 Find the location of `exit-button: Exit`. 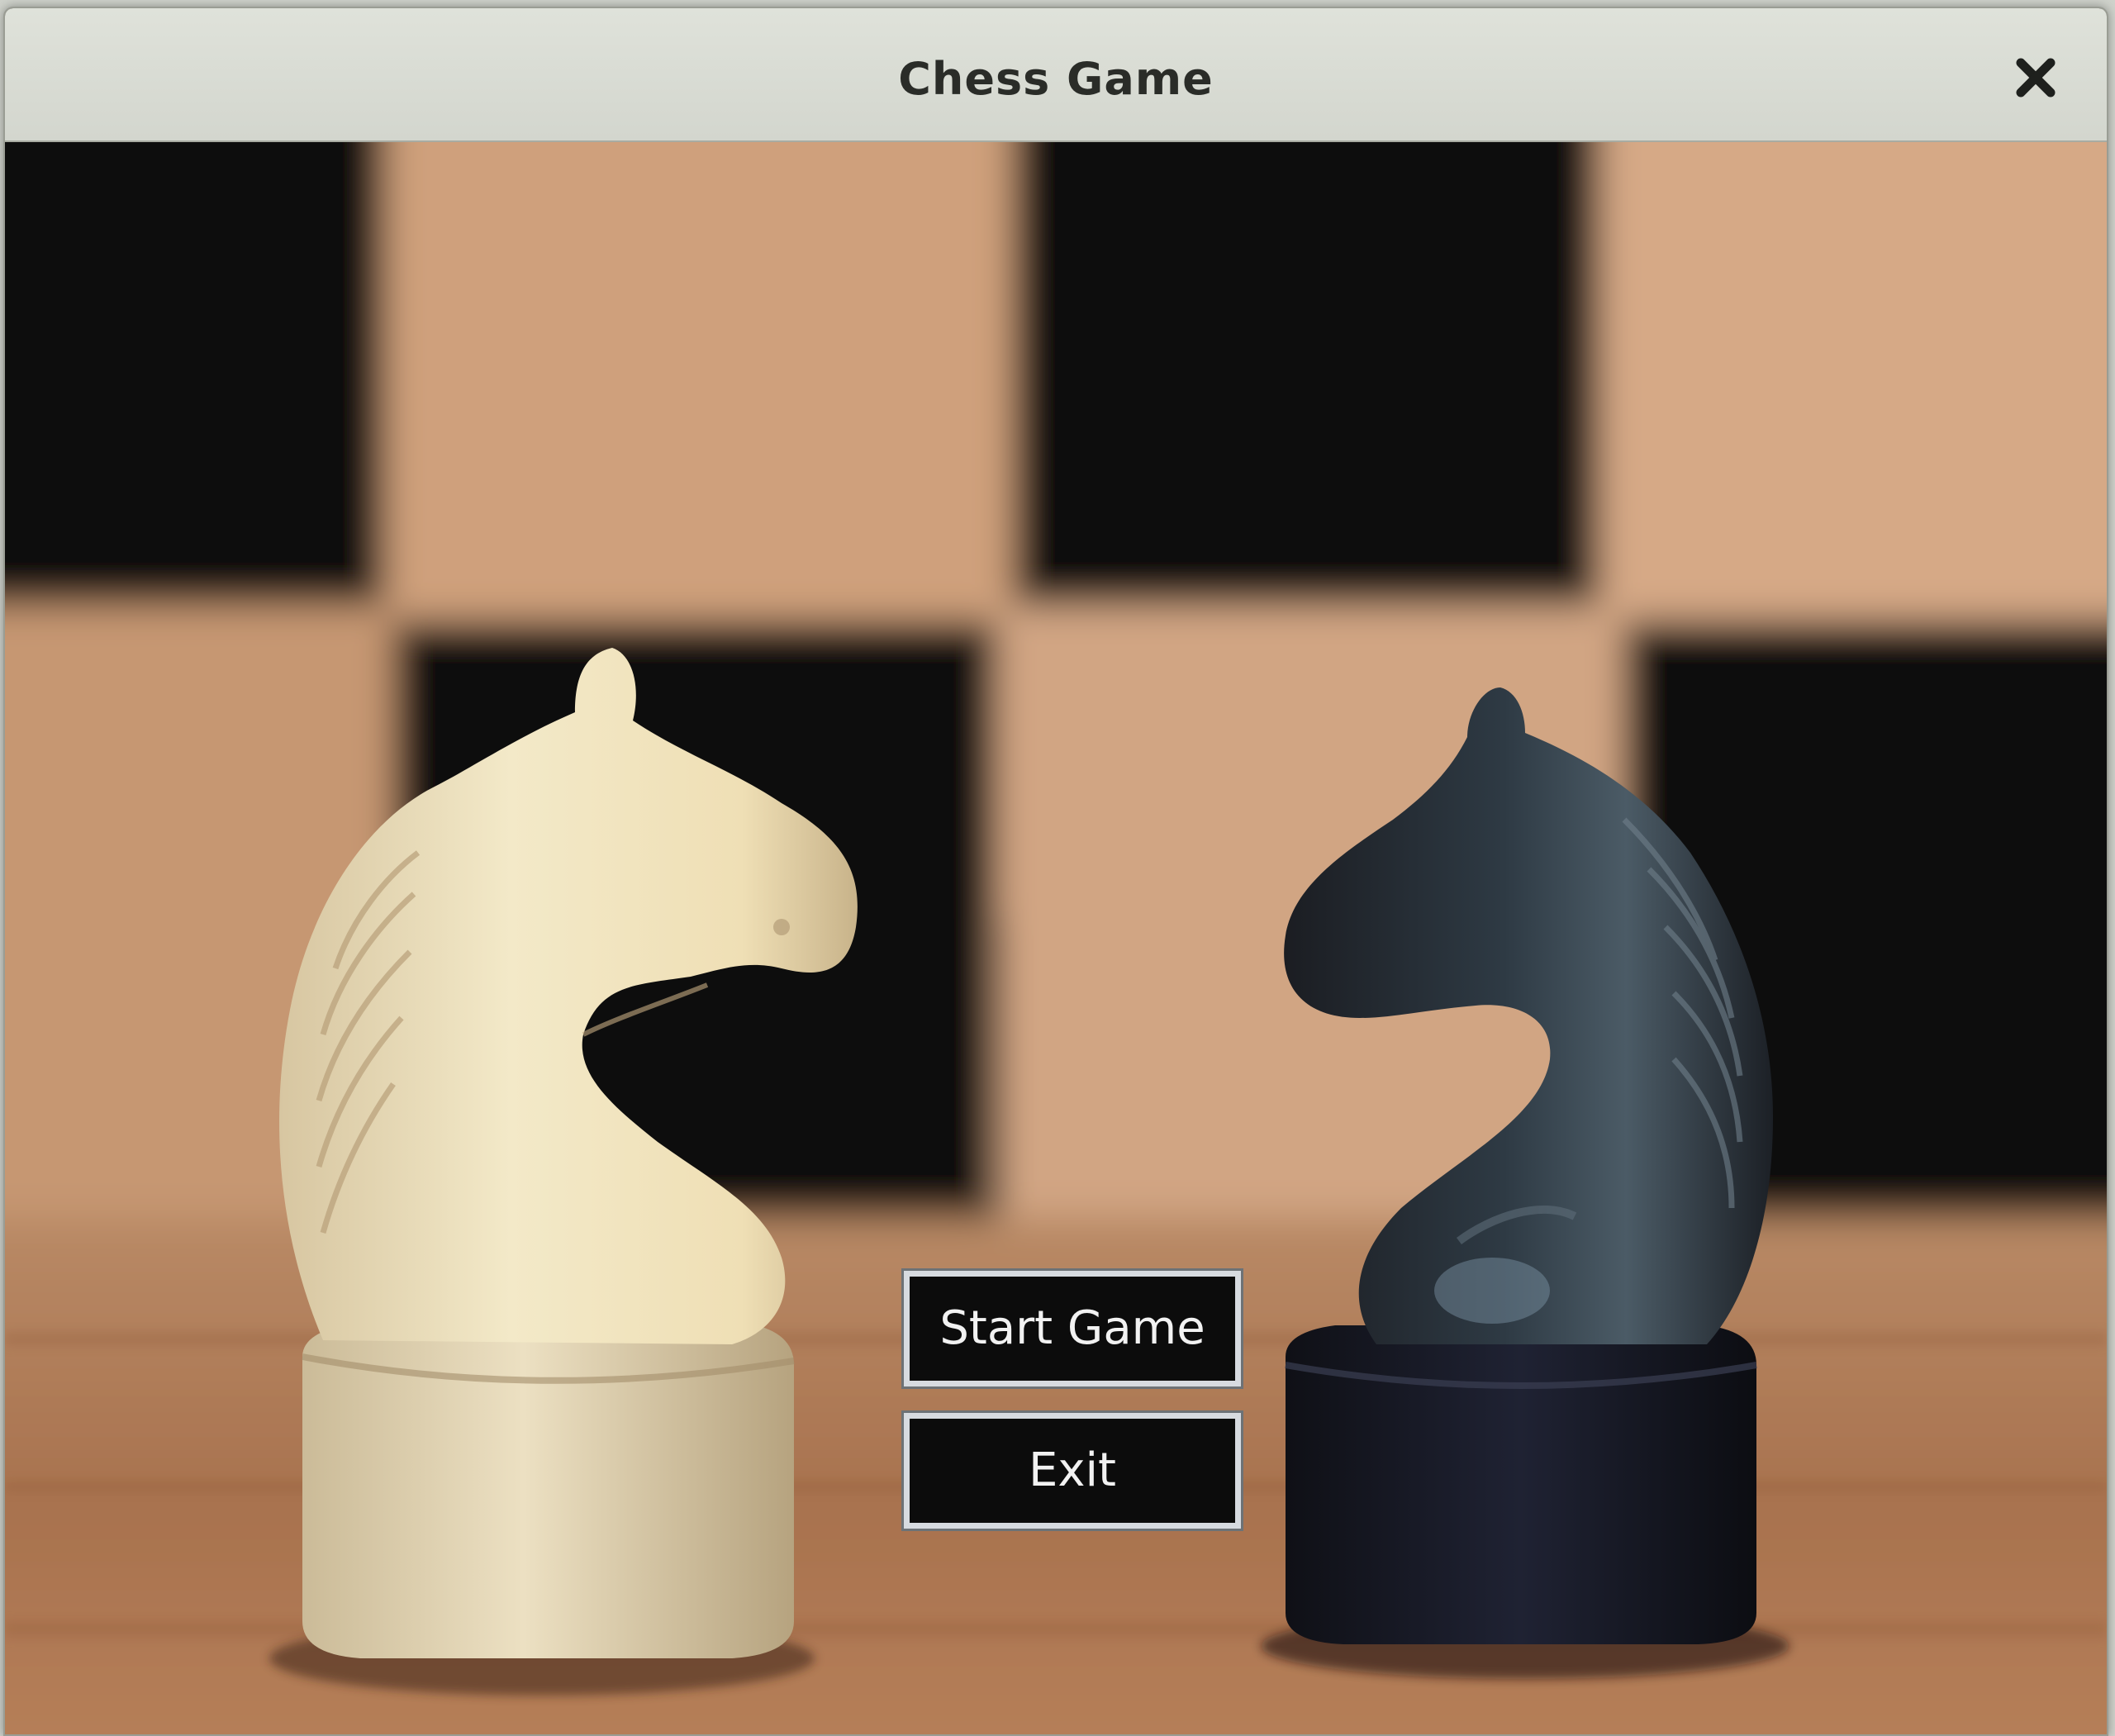

exit-button: Exit is located at coordinates (1072, 1471).